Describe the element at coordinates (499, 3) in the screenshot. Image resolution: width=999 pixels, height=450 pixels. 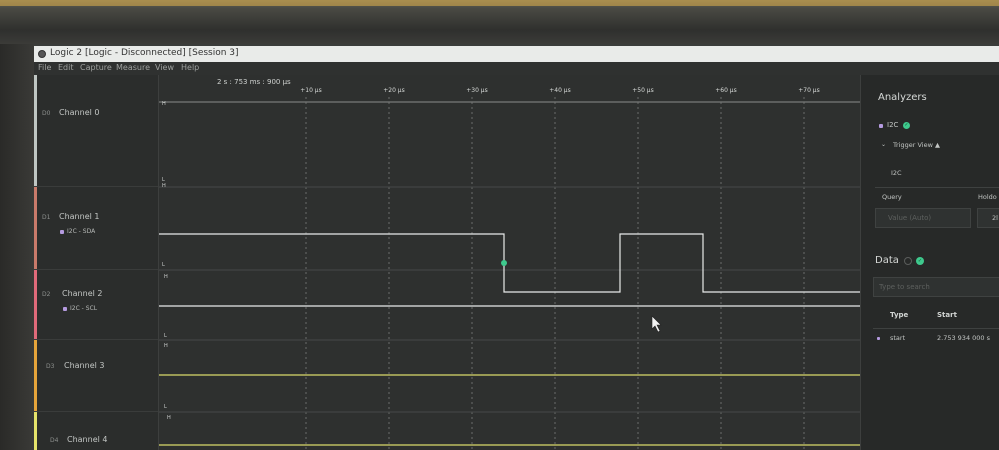
I see `bezel-glare` at that location.